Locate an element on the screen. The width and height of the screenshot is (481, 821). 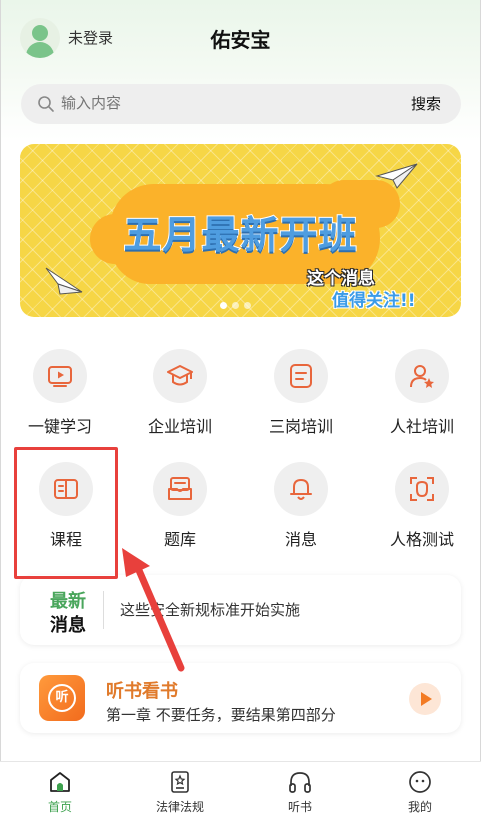
feature-label: 人社培训 is located at coordinates (421, 426).